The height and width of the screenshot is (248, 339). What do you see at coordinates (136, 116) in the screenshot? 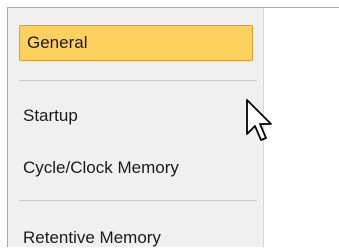
I see `nav-item-startup: Startup` at bounding box center [136, 116].